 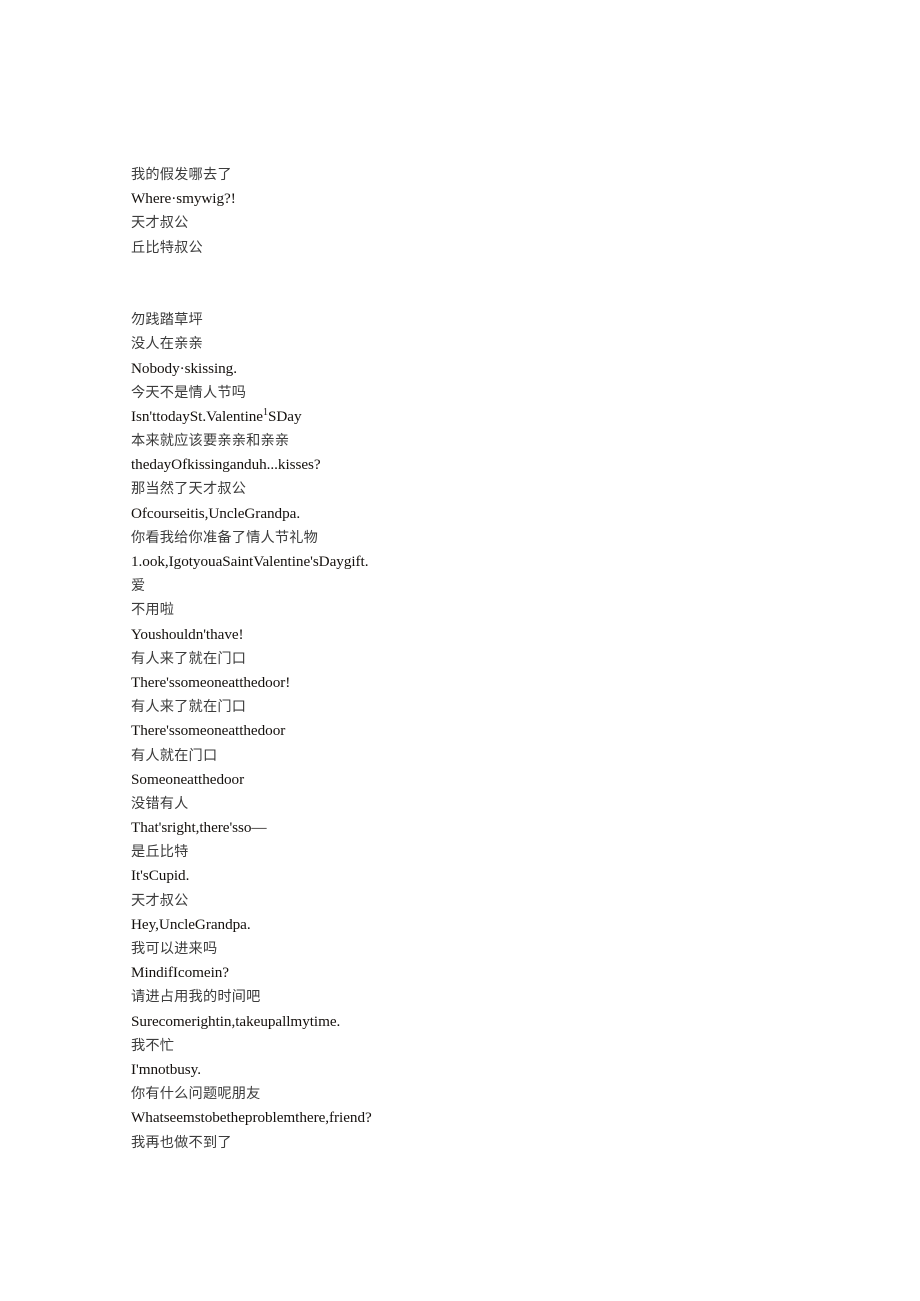 What do you see at coordinates (160, 876) in the screenshot?
I see `subtitle-line-english: It'sCupid.` at bounding box center [160, 876].